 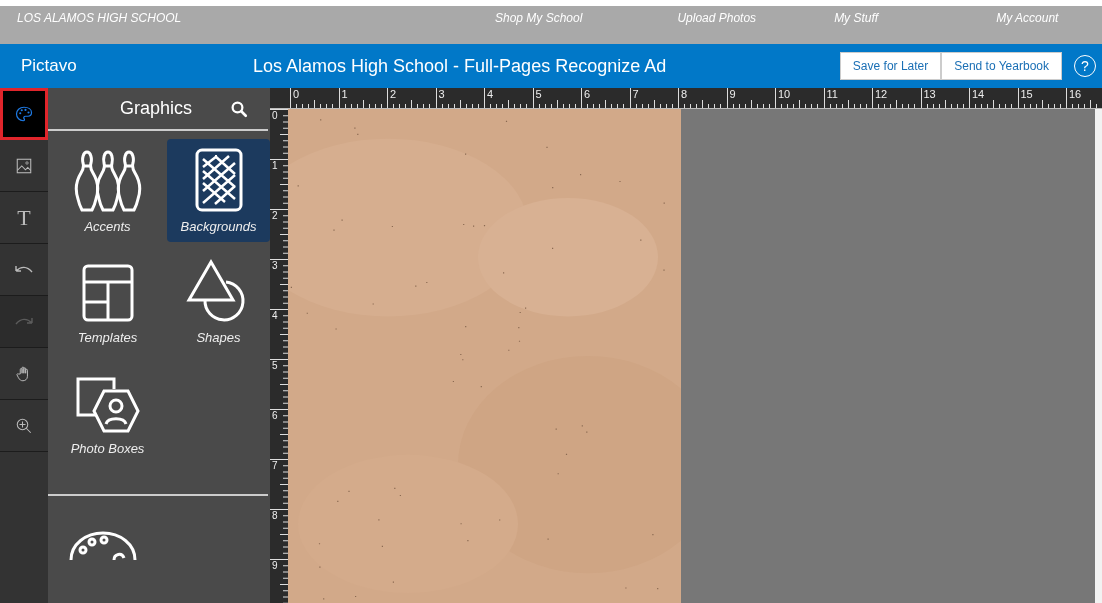 What do you see at coordinates (107, 301) in the screenshot?
I see `graphics-category: Templates` at bounding box center [107, 301].